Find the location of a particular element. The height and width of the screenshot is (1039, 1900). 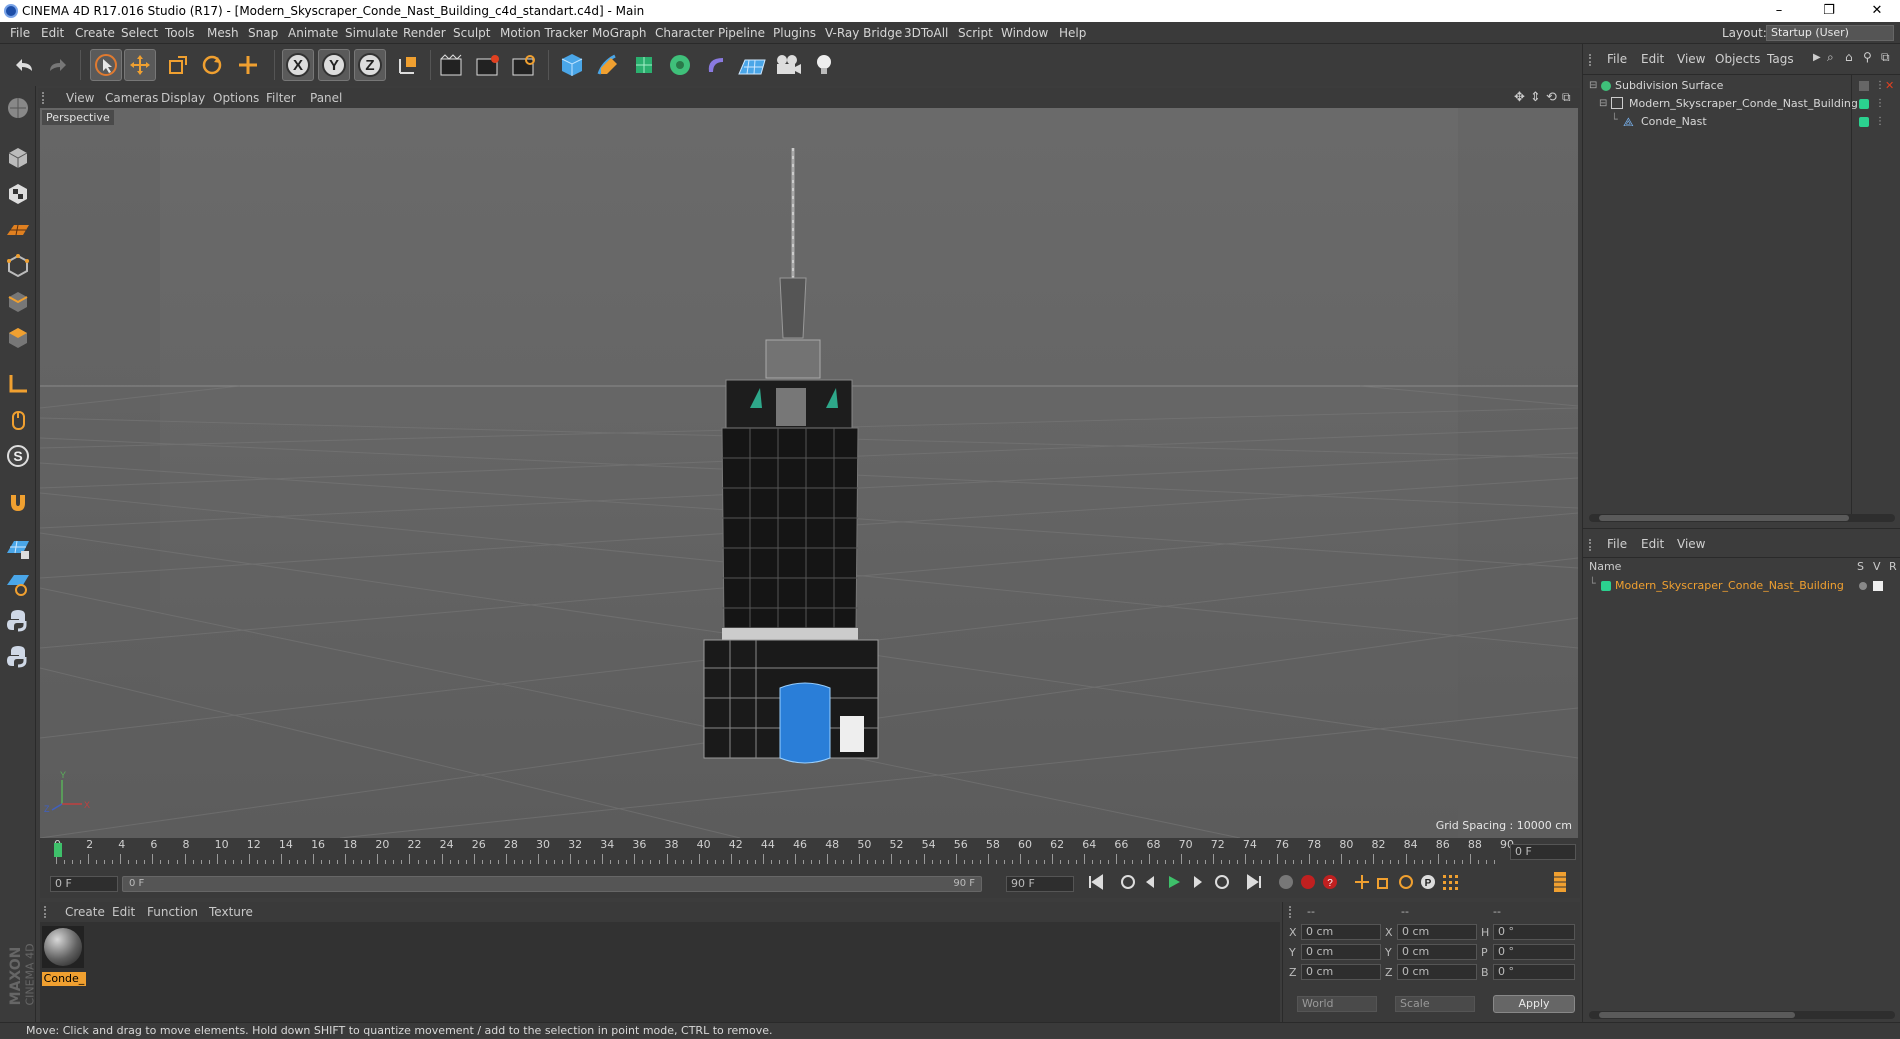

rotation-h-field: 0 ° is located at coordinates (1534, 932).